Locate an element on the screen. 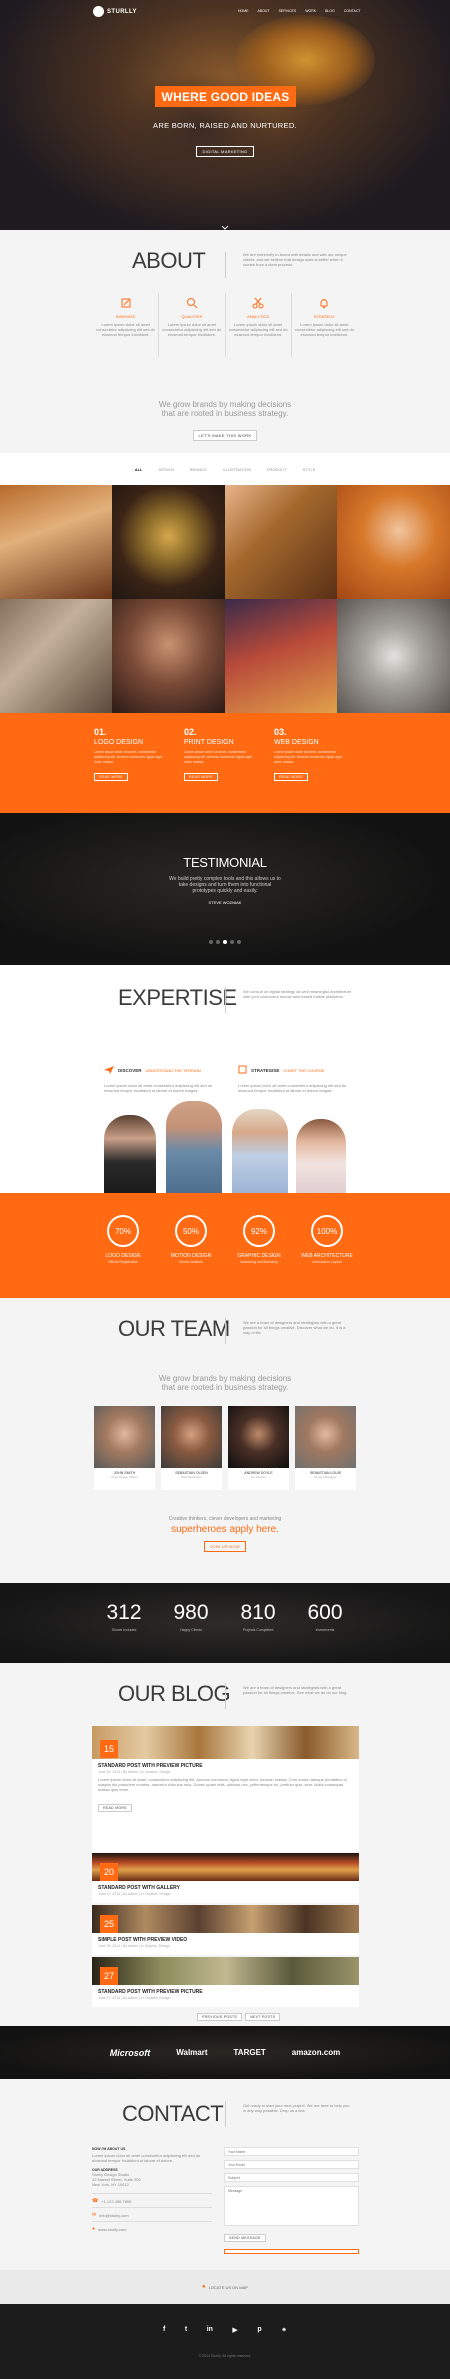 The width and height of the screenshot is (450, 2379). post-title: STANDARD POST WITH GALLERY is located at coordinates (225, 1886).